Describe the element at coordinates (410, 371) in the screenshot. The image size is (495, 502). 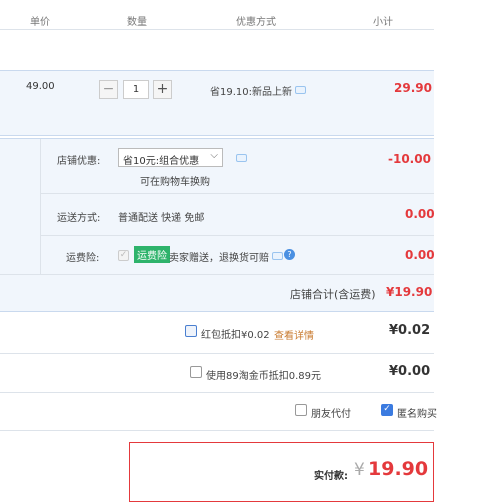
I see `taojinbi-amount: ¥0.00` at that location.